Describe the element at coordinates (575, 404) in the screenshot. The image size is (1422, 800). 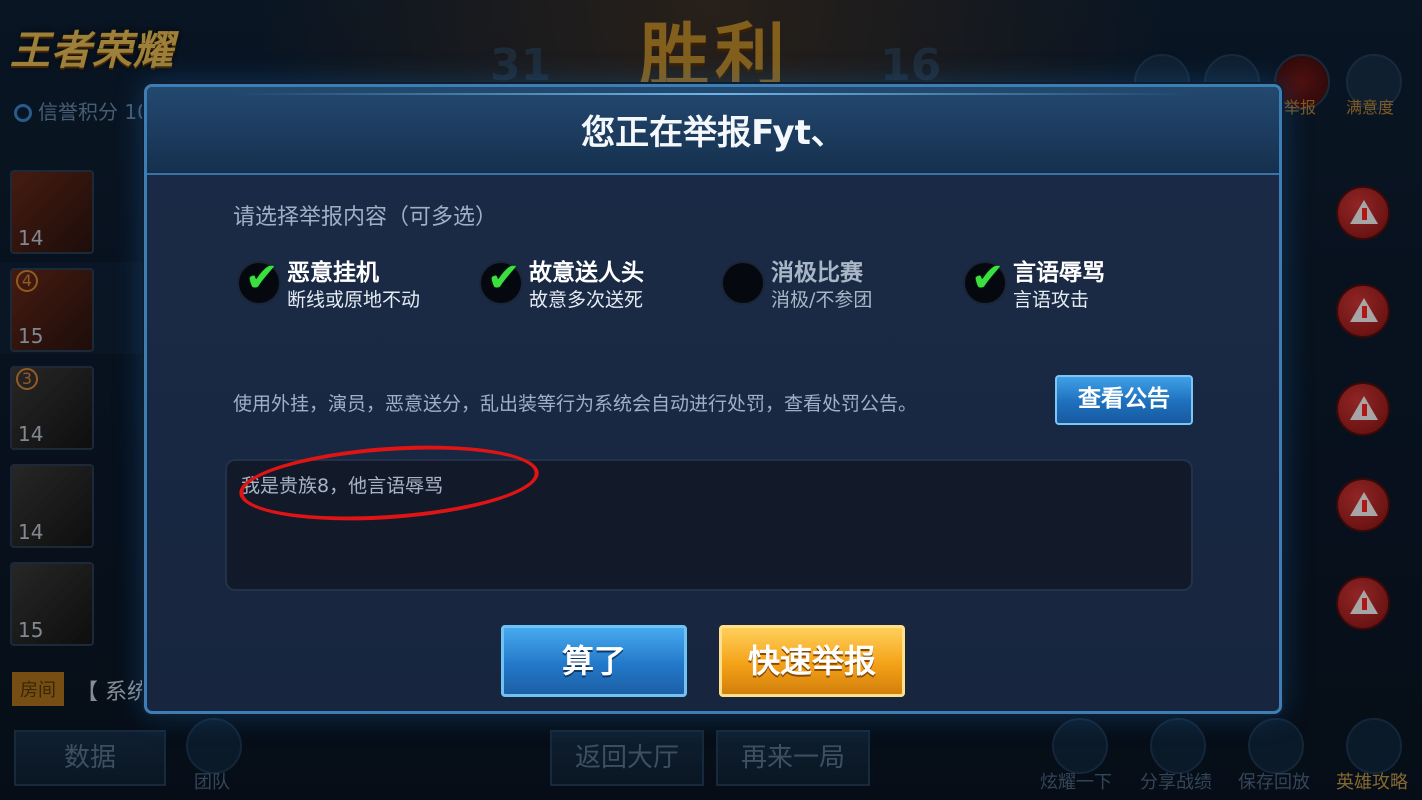
I see `penalty-notice: 使用外挂，演员，恶意送分，乱出装等行为系统会自动进行处罚，查看处罚公告。` at that location.